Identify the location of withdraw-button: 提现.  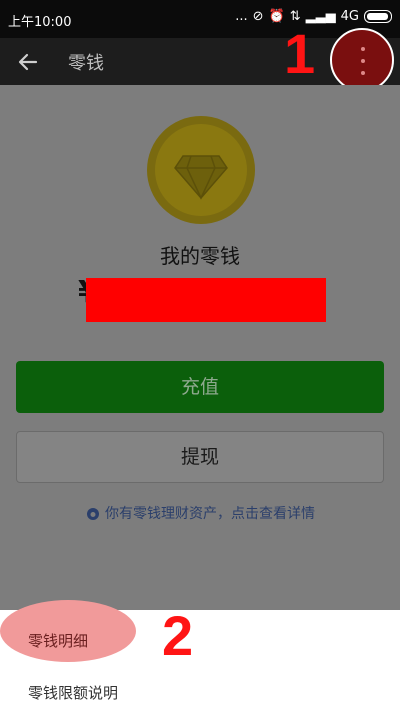
(200, 457).